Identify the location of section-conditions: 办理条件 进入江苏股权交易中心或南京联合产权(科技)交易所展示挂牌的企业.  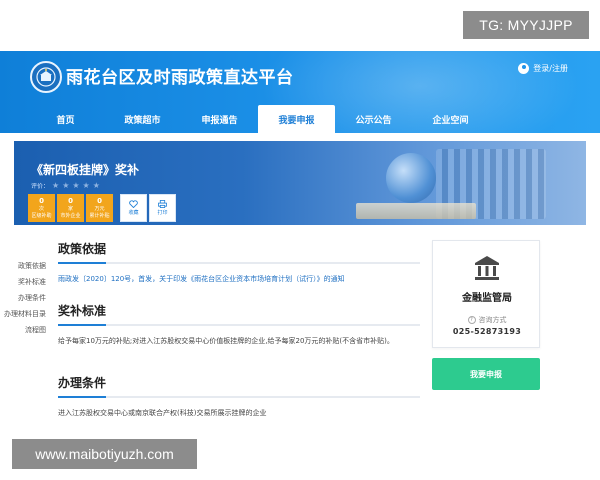
(239, 397).